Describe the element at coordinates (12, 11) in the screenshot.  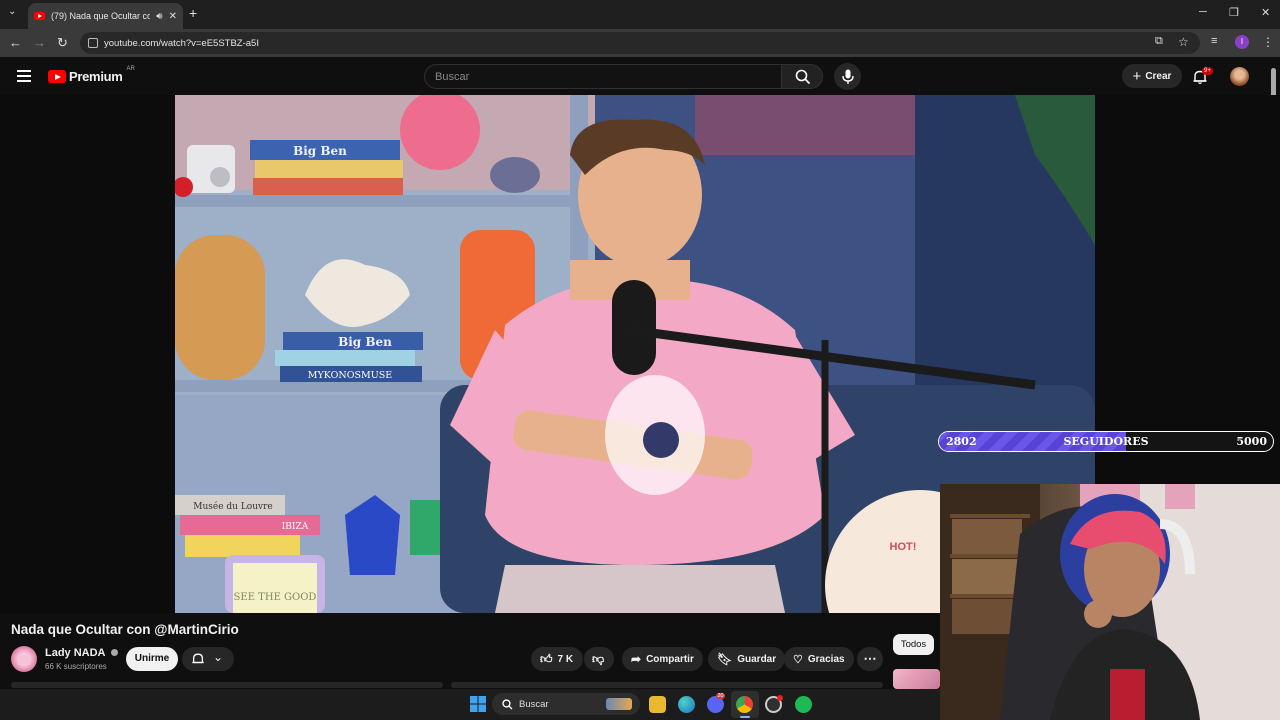
I see `tab-search-chevron-icon: ⌄` at that location.